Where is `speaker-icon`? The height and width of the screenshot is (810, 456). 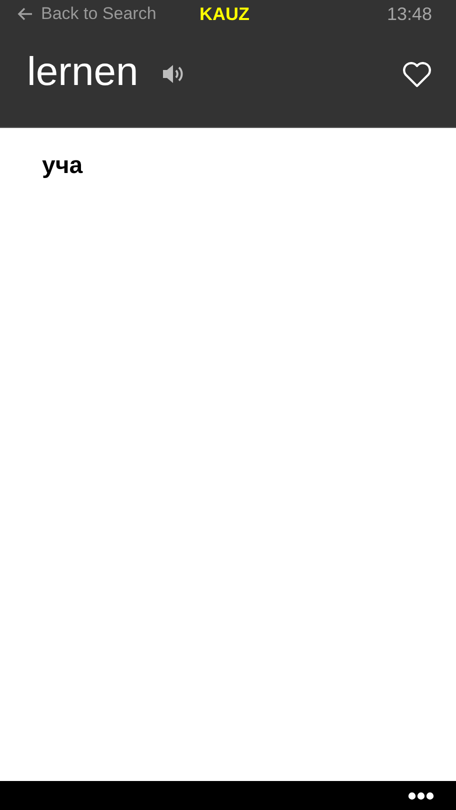 speaker-icon is located at coordinates (174, 74).